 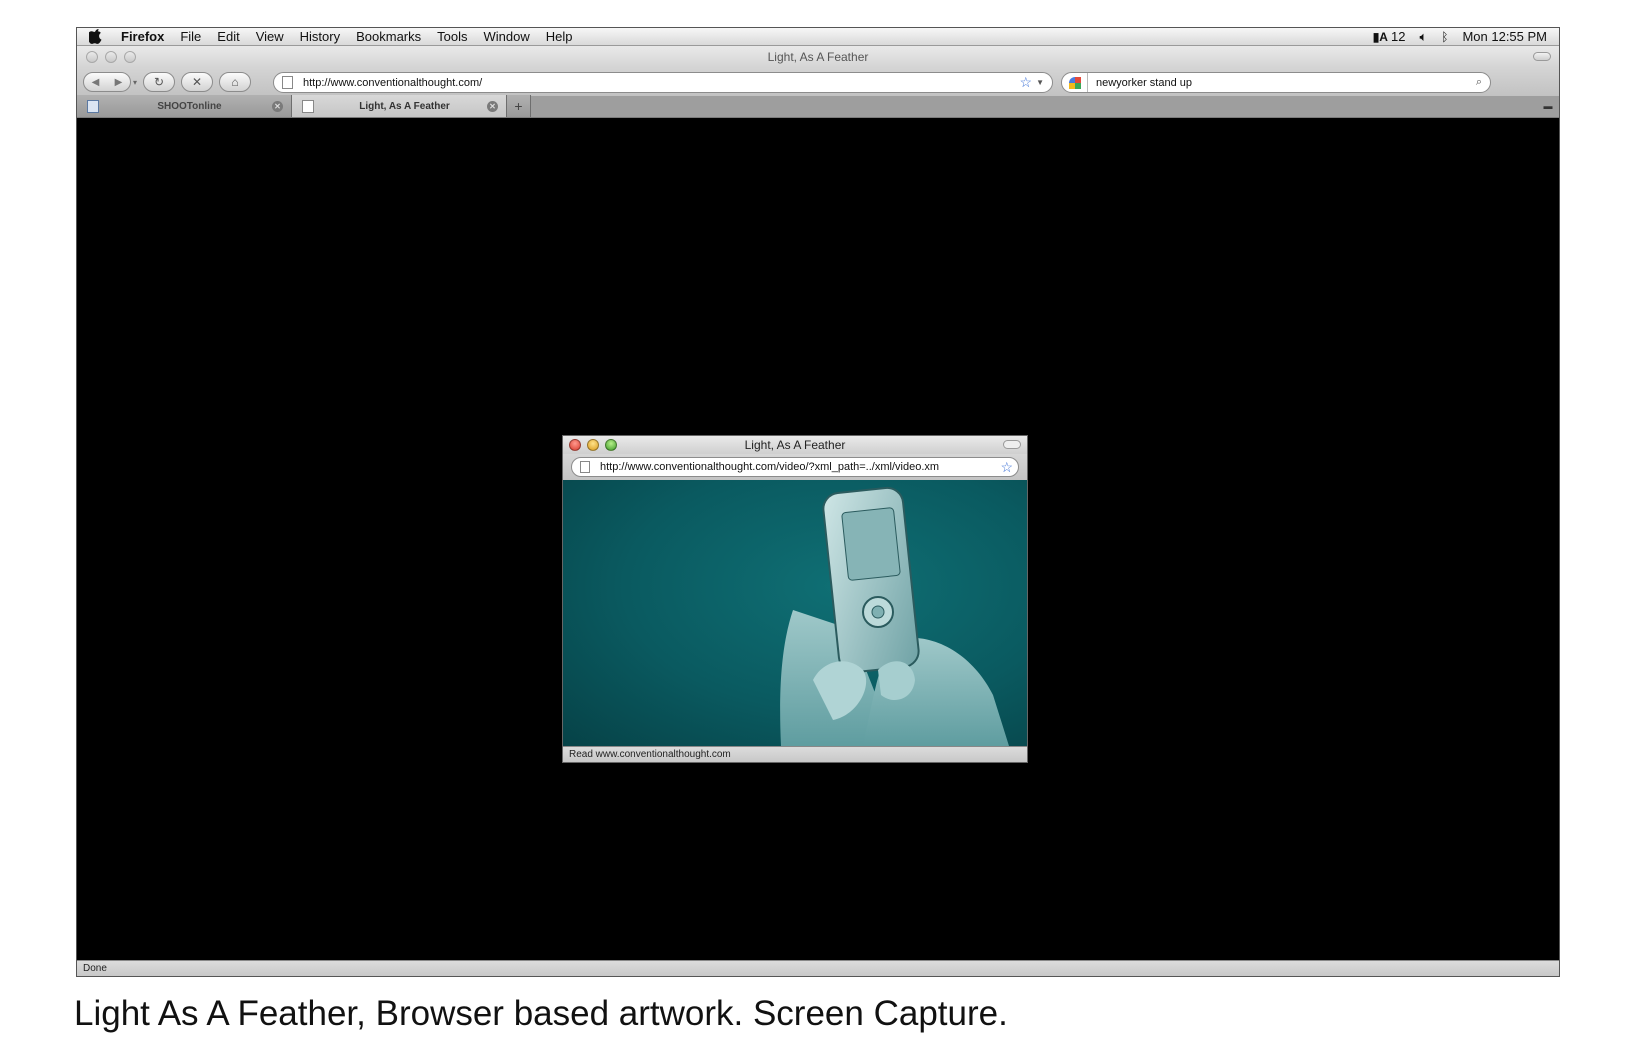 I want to click on popup-status-text: Read www.conventionalthought.com, so click(x=650, y=754).